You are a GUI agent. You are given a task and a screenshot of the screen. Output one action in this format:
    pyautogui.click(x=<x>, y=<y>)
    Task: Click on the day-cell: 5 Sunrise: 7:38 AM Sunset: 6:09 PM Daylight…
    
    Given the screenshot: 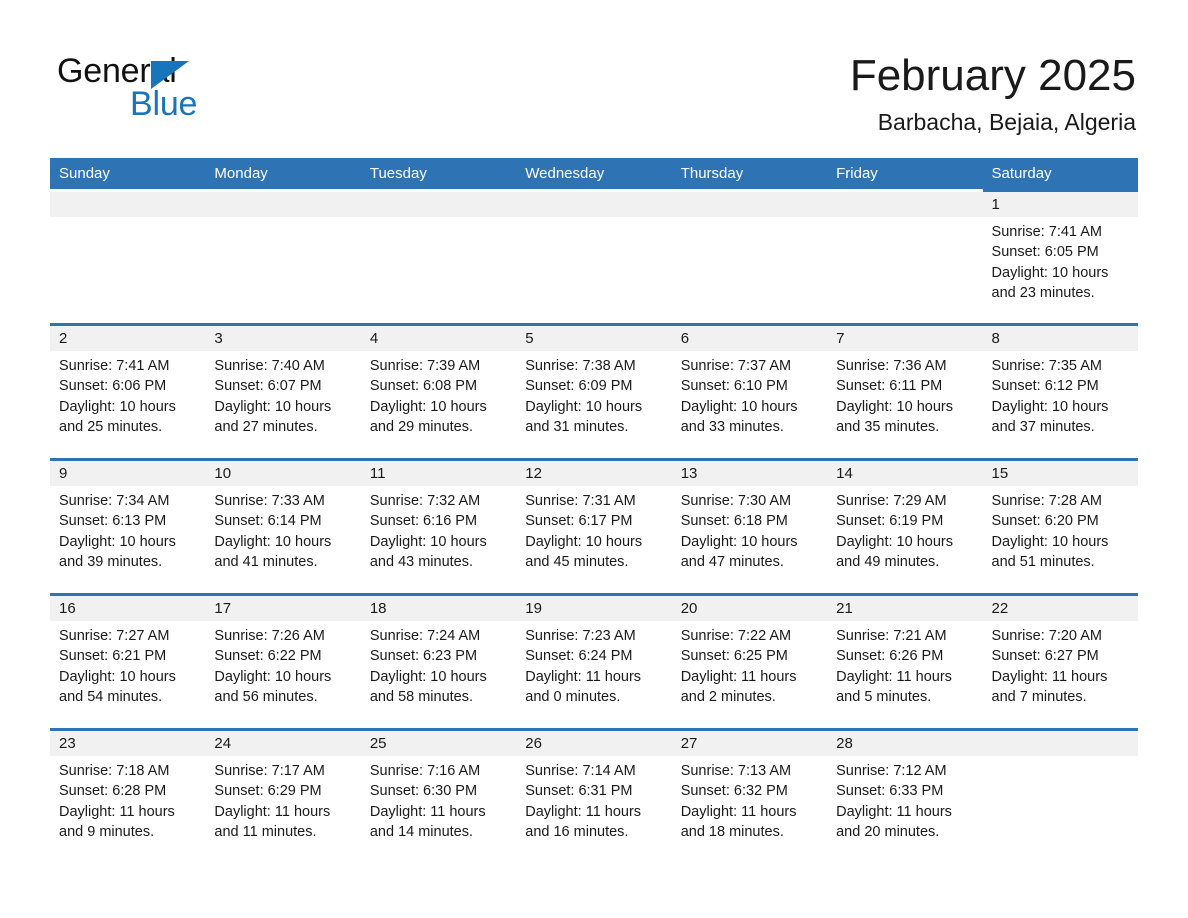 What is the action you would take?
    pyautogui.click(x=594, y=390)
    